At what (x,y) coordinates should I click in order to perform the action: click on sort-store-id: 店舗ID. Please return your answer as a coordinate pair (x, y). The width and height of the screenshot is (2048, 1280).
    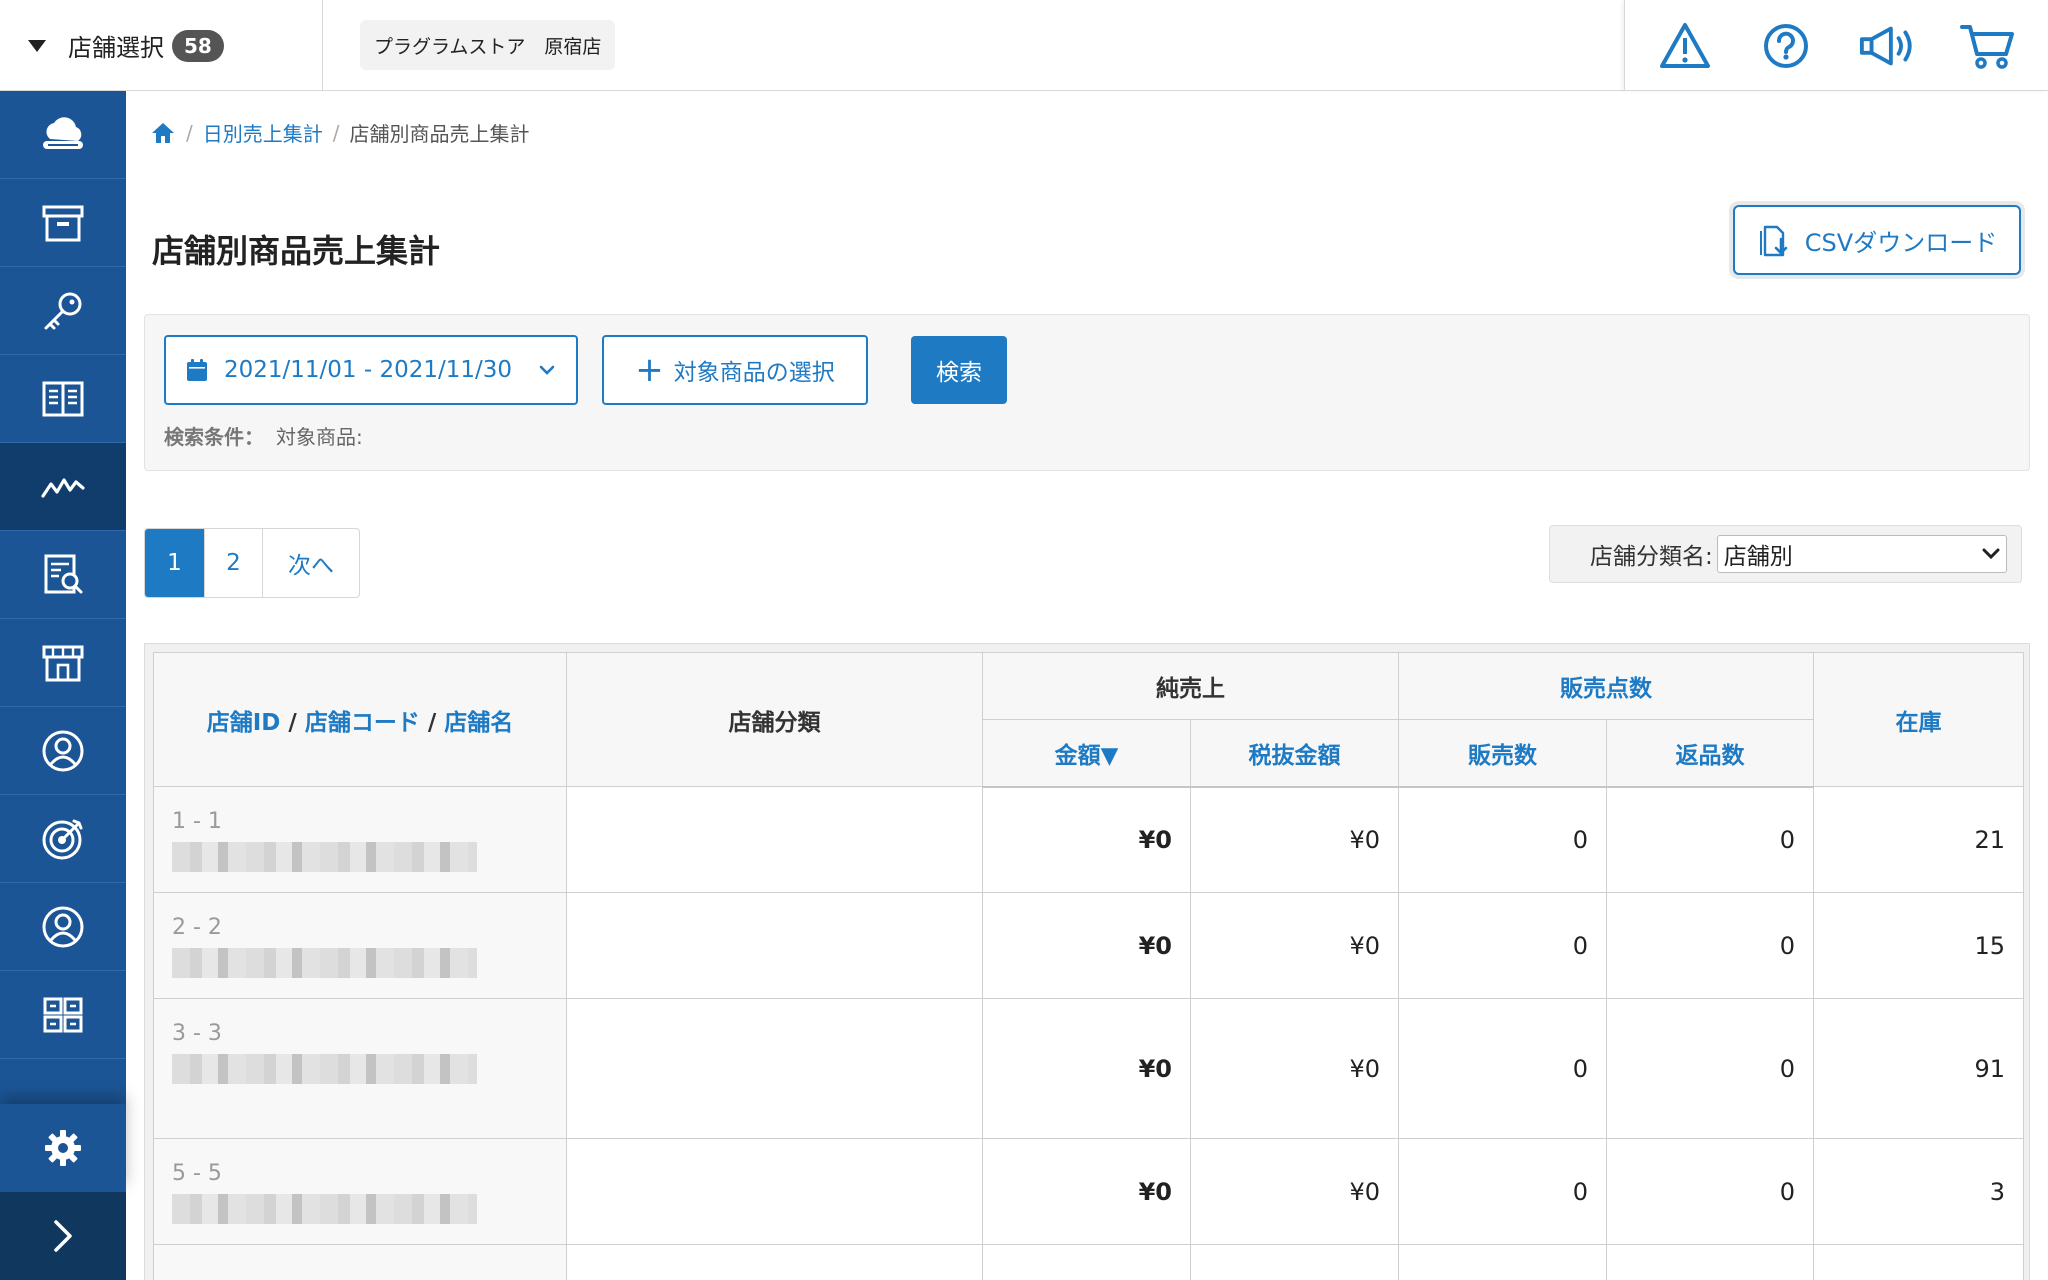
    Looking at the image, I should click on (244, 723).